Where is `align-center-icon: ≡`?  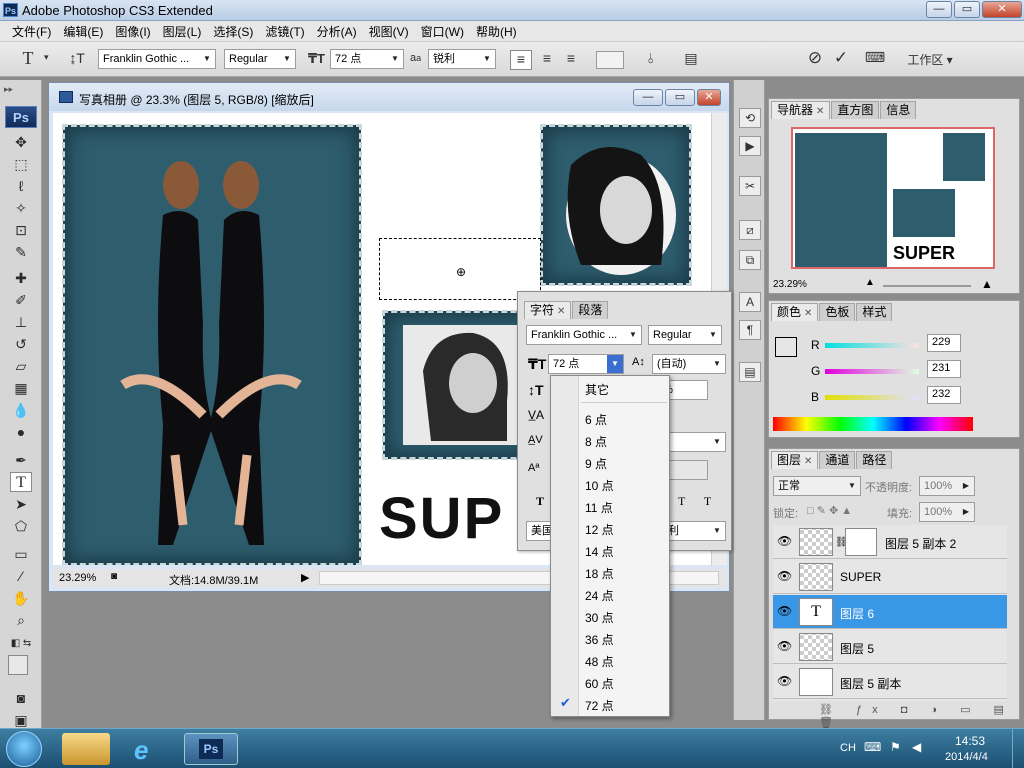
align-center-icon: ≡ is located at coordinates (547, 58).